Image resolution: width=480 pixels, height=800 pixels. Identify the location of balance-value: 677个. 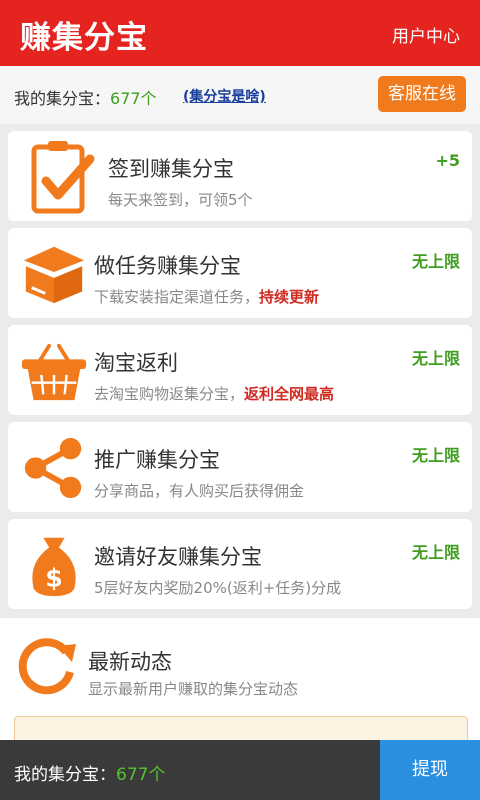
(133, 98).